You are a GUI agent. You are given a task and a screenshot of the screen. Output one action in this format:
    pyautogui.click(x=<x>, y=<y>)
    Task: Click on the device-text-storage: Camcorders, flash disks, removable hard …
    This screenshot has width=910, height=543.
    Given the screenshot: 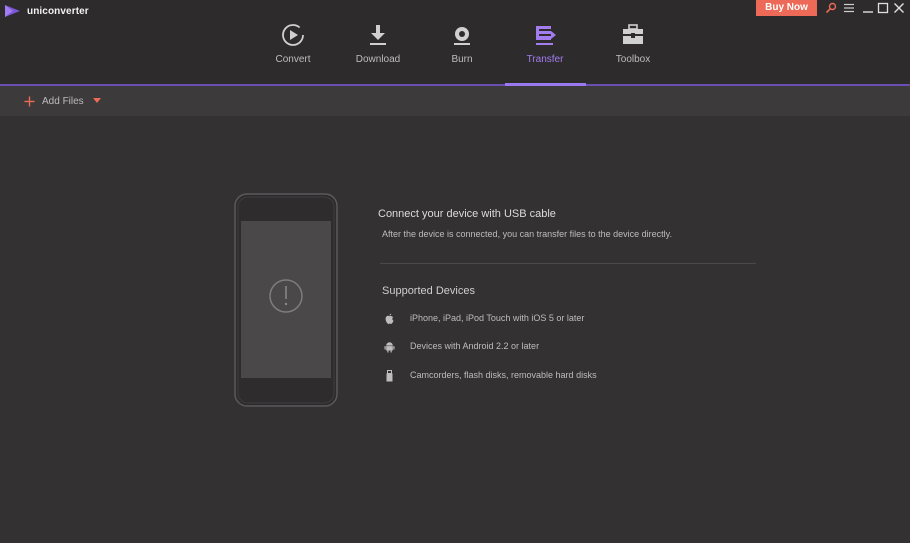 What is the action you would take?
    pyautogui.click(x=503, y=375)
    